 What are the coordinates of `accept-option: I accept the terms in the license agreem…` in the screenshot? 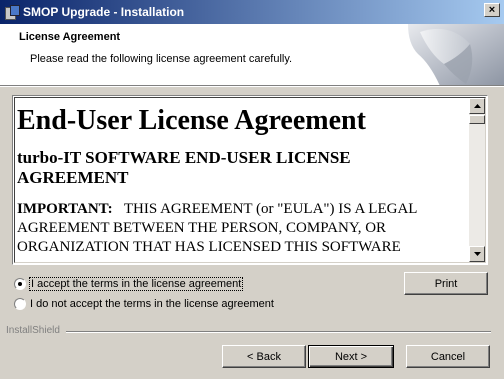 It's located at (129, 284).